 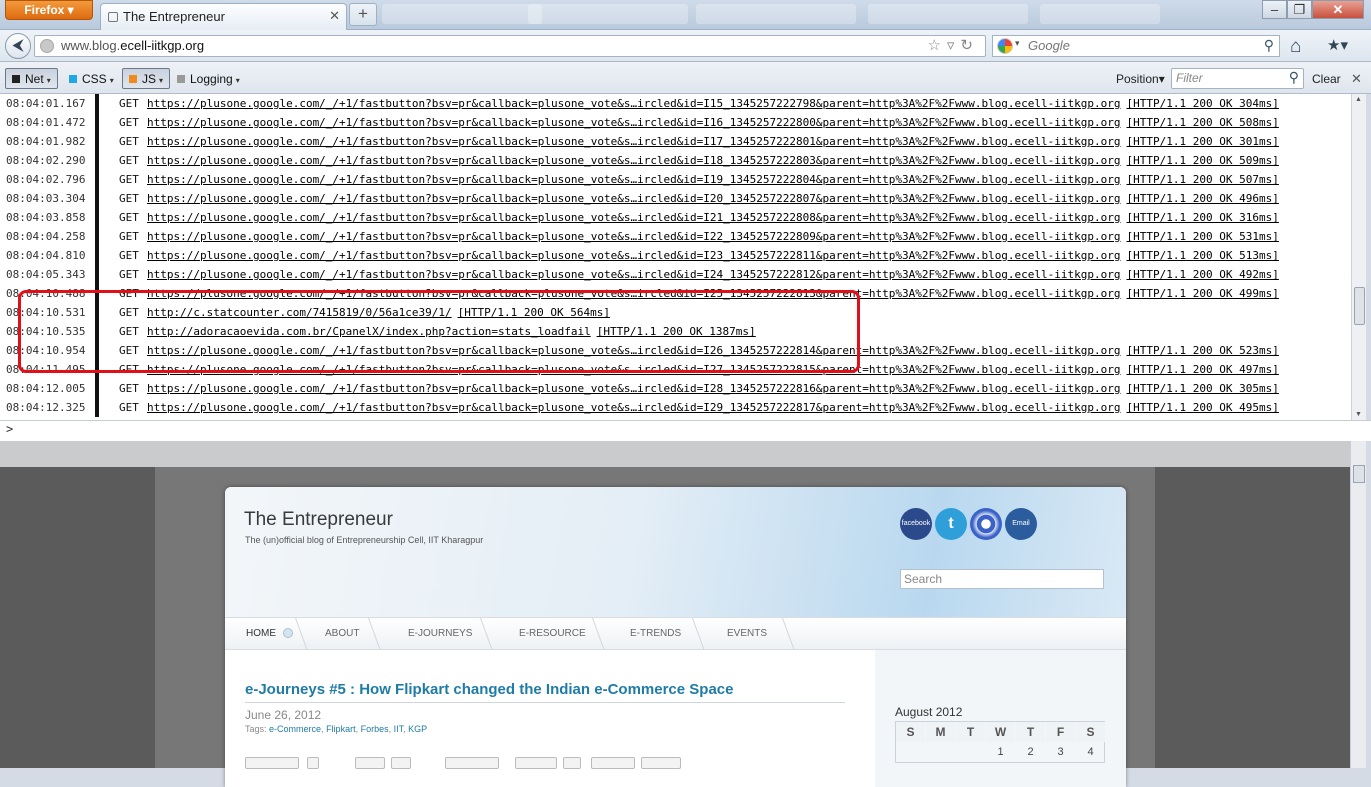 I want to click on address-bar: www.blog.ecell-iitkgp.org ☆▿↻, so click(x=510, y=46).